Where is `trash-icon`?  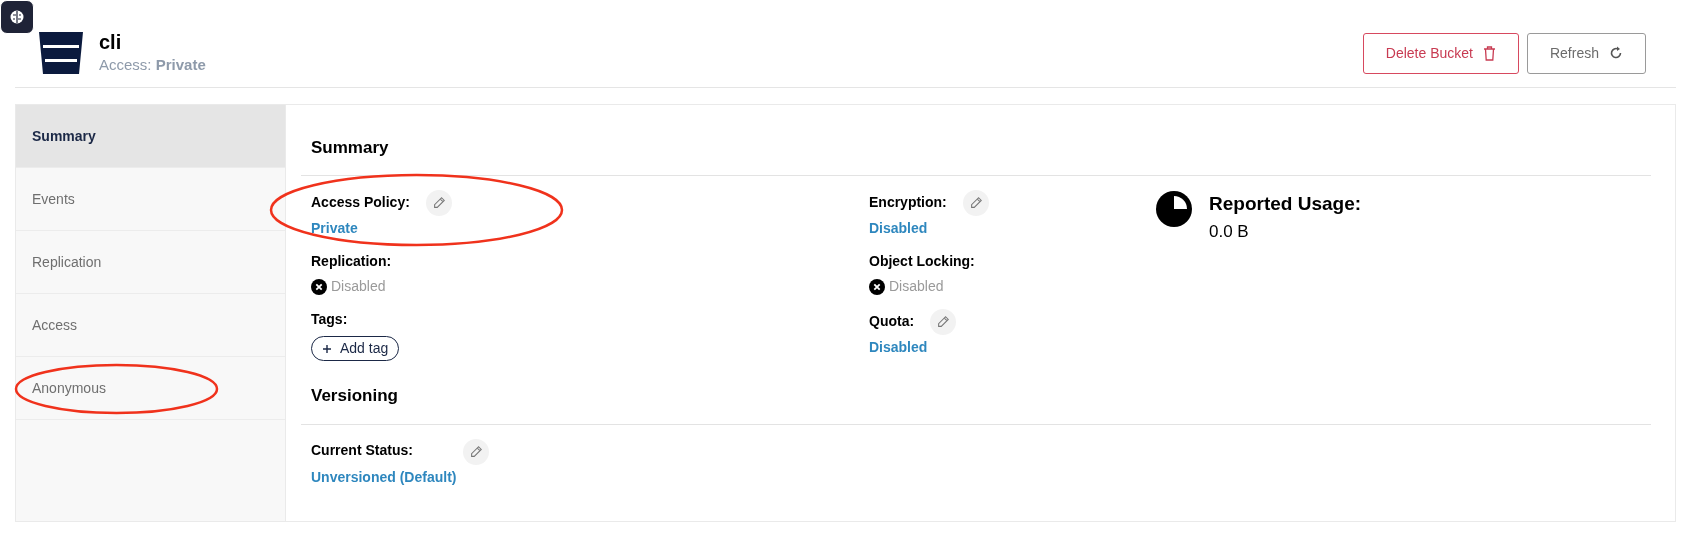
trash-icon is located at coordinates (1489, 53).